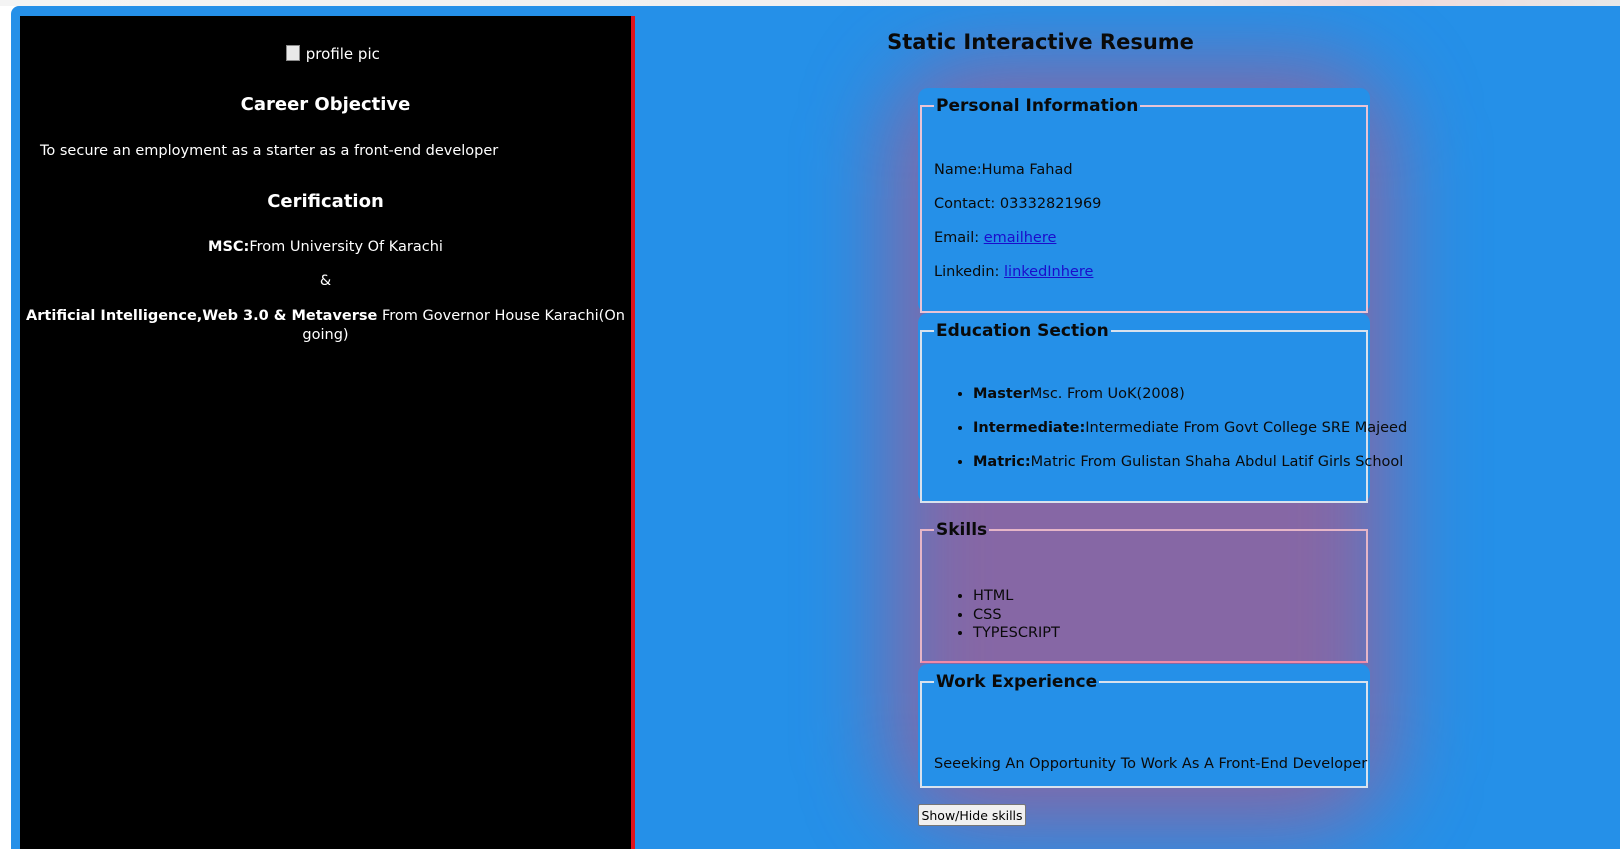  I want to click on email-link: emailhere, so click(1020, 238).